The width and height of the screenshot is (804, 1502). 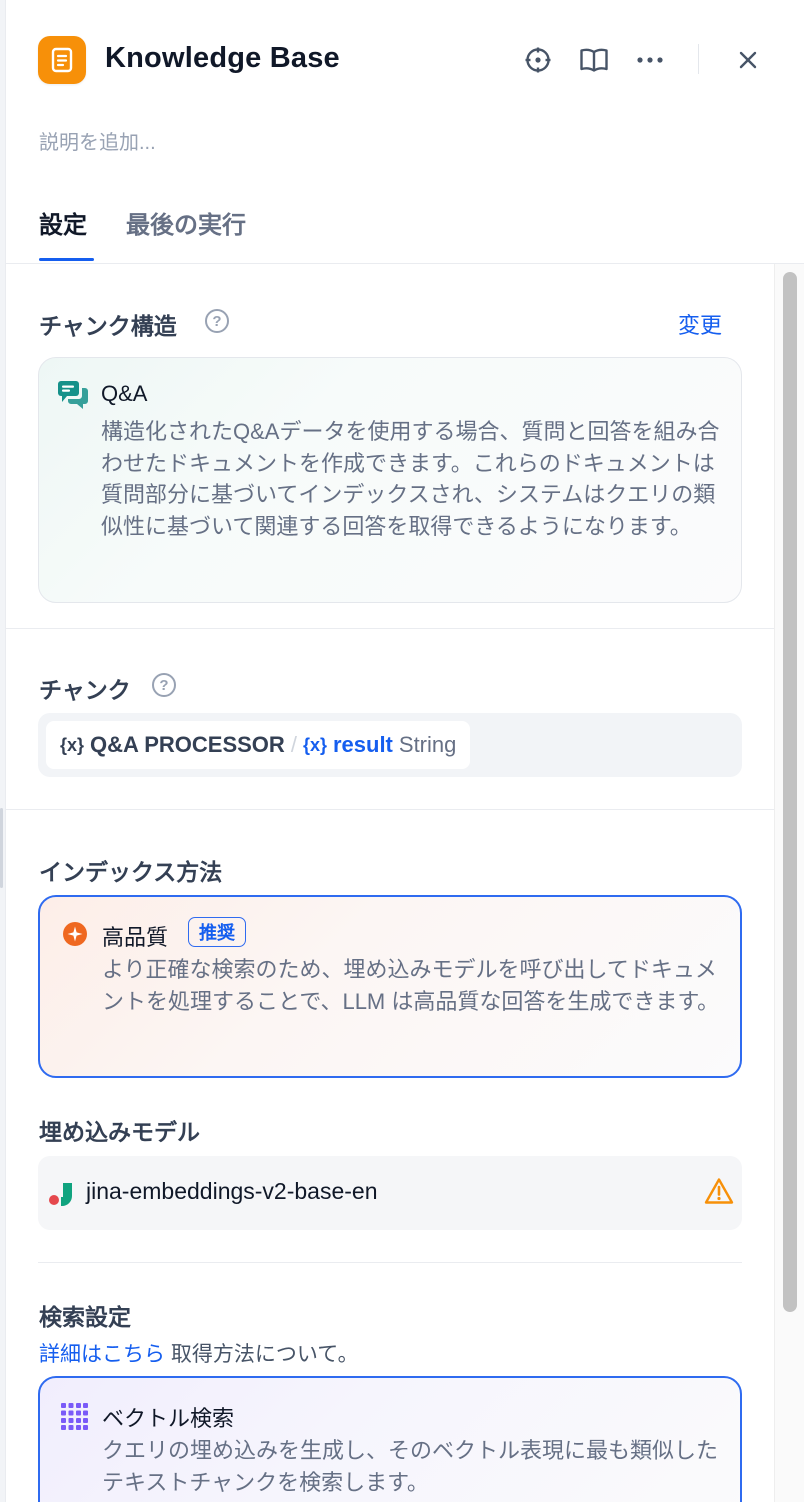 I want to click on learn-more-suffix: 取得方法について。, so click(x=262, y=1354).